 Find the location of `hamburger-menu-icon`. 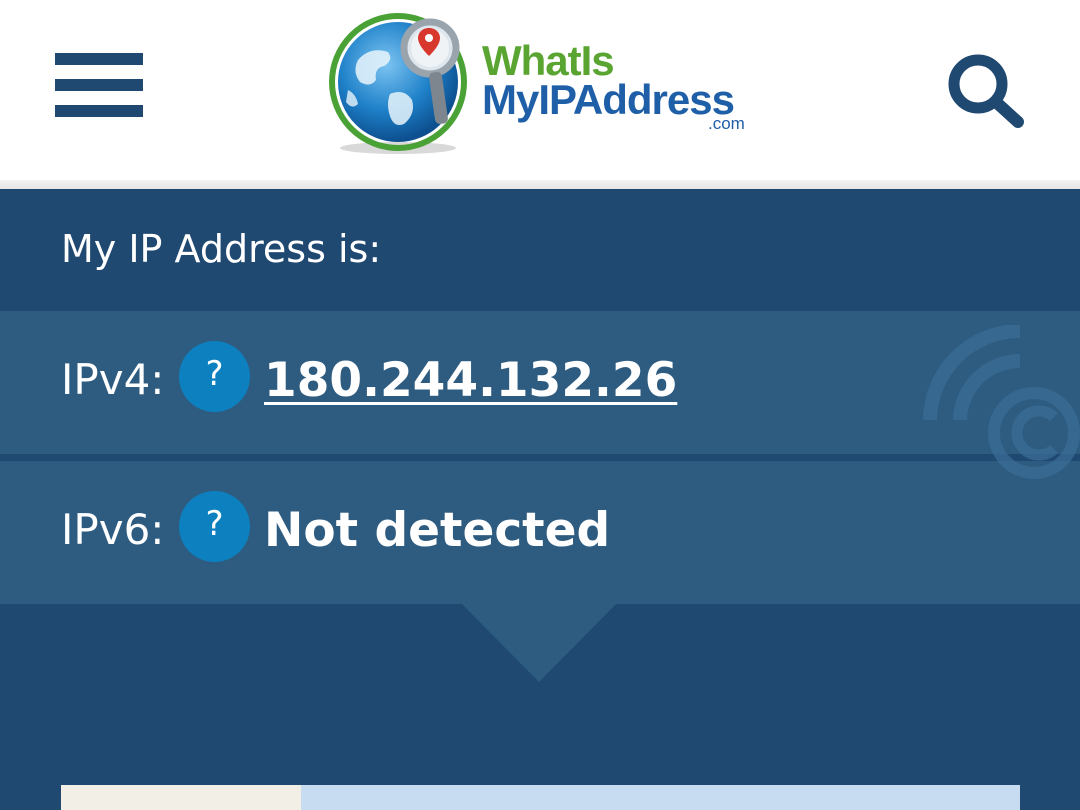

hamburger-menu-icon is located at coordinates (99, 85).